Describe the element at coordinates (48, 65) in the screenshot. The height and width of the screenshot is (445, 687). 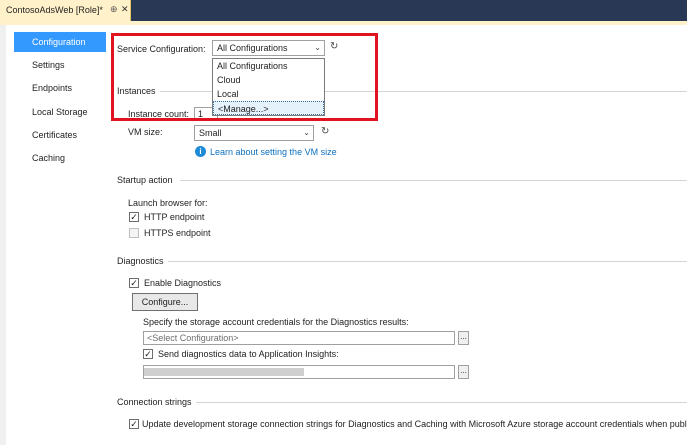
I see `sidebar-item-label: Settings` at that location.